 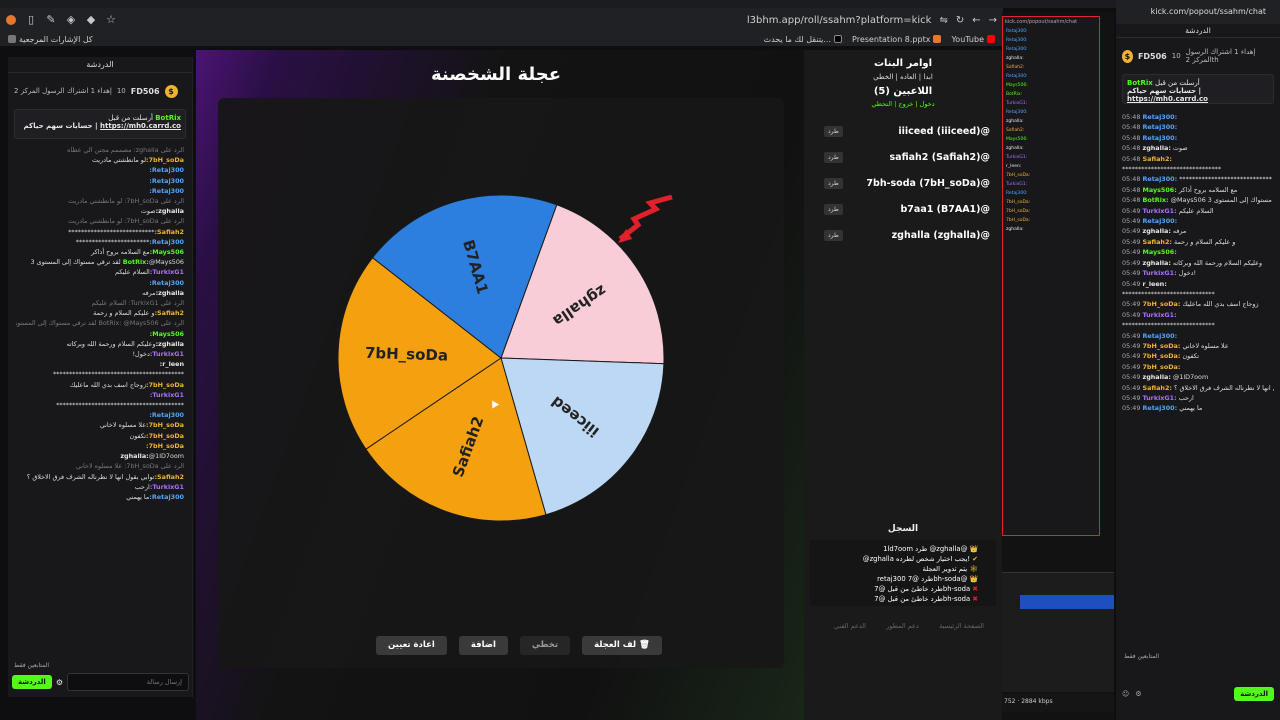 I want to click on address-bar: l3bhm.app/roll/ssahm?platform=kick, so click(x=839, y=20).